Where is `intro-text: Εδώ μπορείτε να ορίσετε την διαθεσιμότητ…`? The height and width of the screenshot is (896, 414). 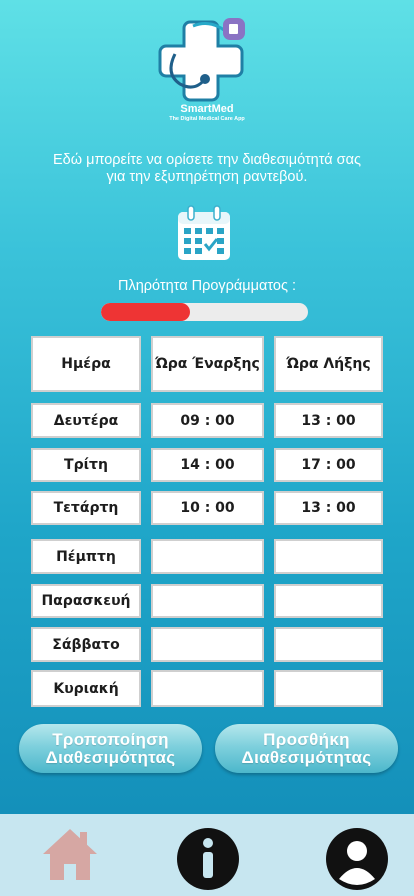 intro-text: Εδώ μπορείτε να ορίσετε την διαθεσιμότητ… is located at coordinates (207, 169).